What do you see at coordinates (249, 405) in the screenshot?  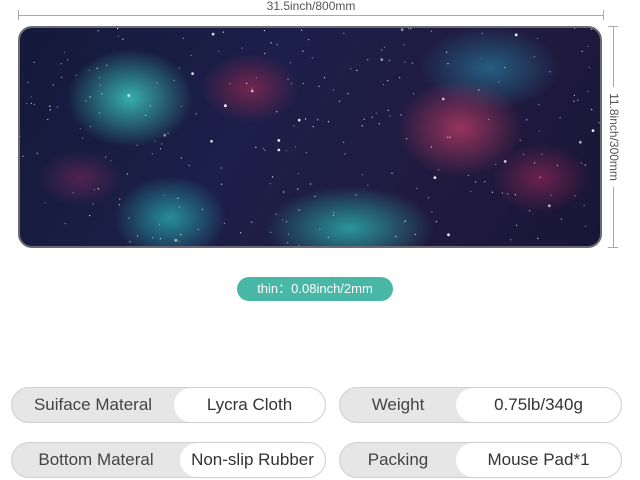 I see `spec-value: Lycra Cloth` at bounding box center [249, 405].